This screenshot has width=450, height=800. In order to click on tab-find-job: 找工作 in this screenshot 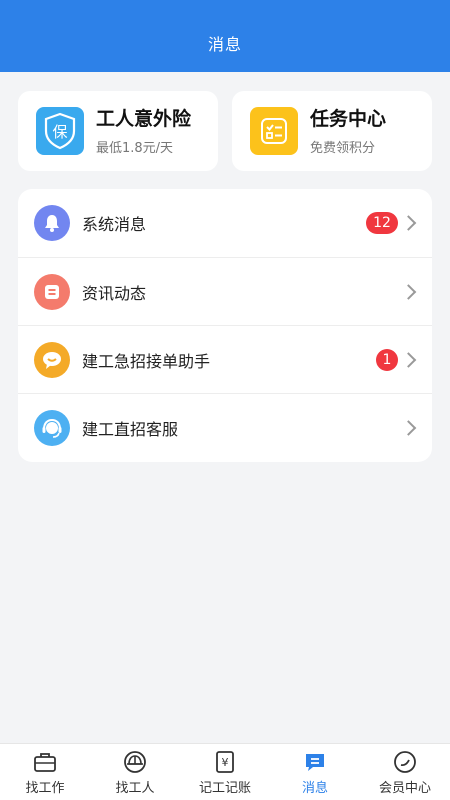, I will do `click(45, 772)`.